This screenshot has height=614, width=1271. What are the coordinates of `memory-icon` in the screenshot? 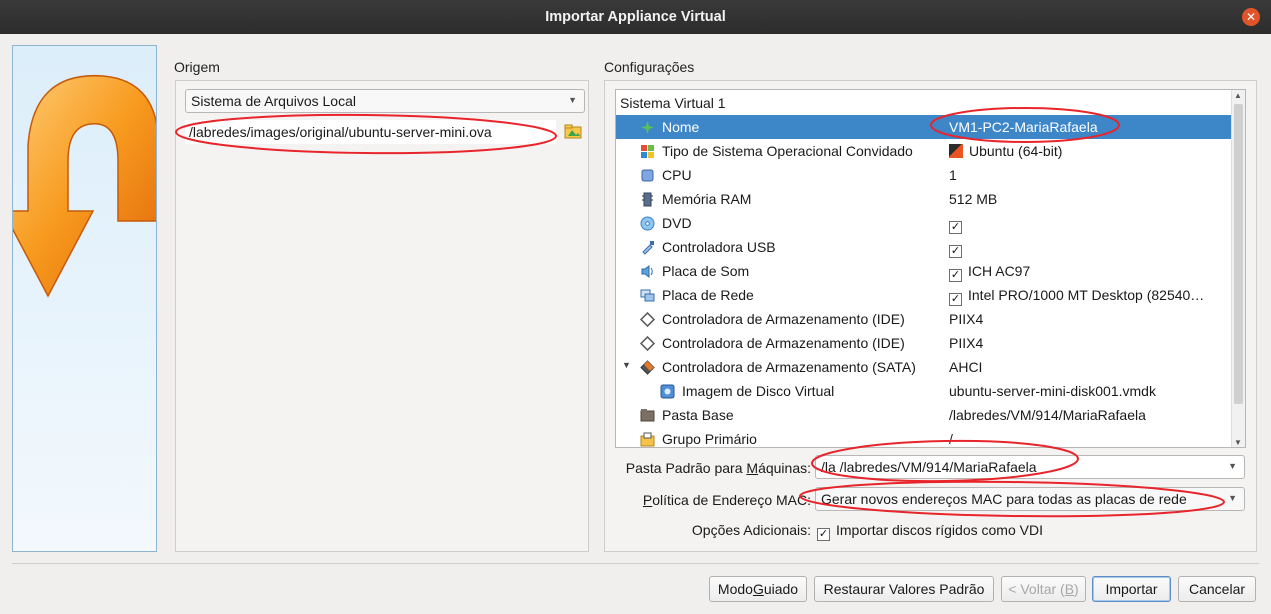 It's located at (647, 199).